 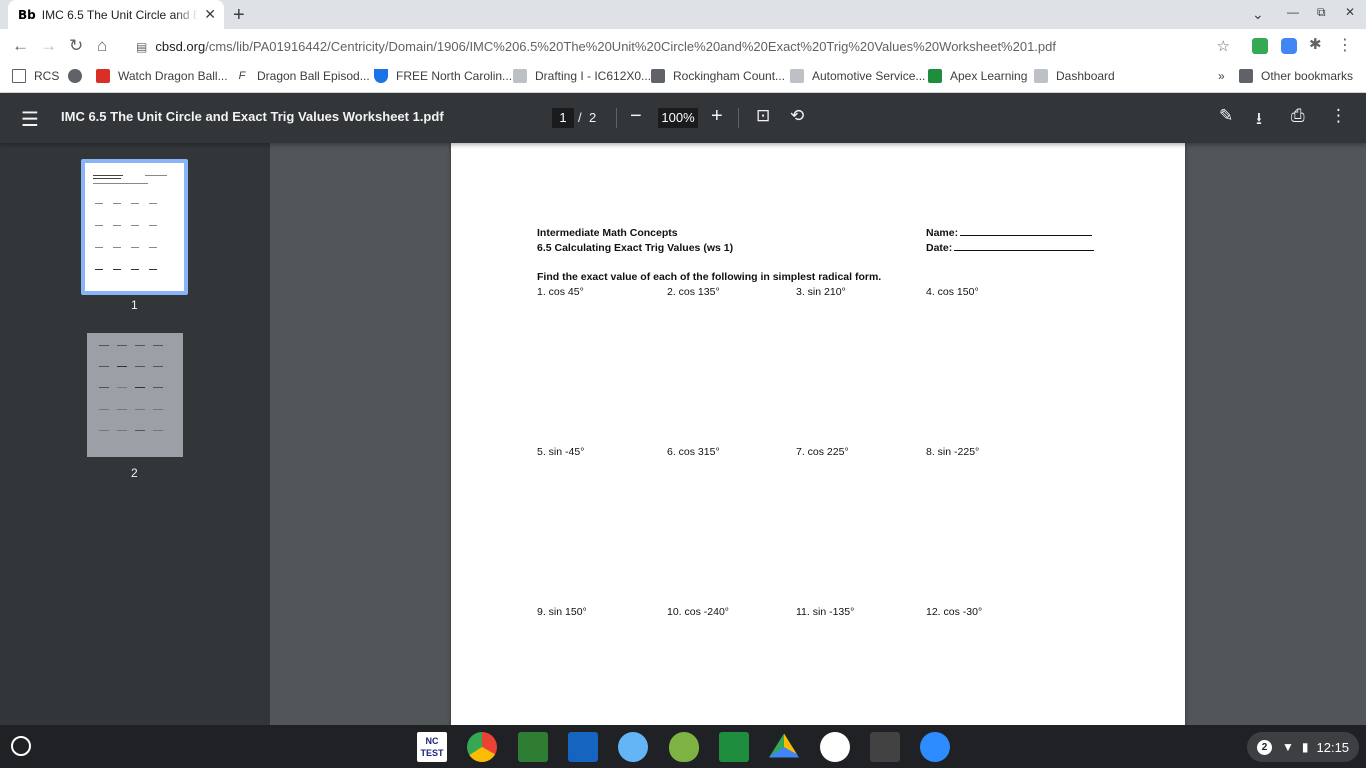 I want to click on desmos-icon, so click(x=533, y=747).